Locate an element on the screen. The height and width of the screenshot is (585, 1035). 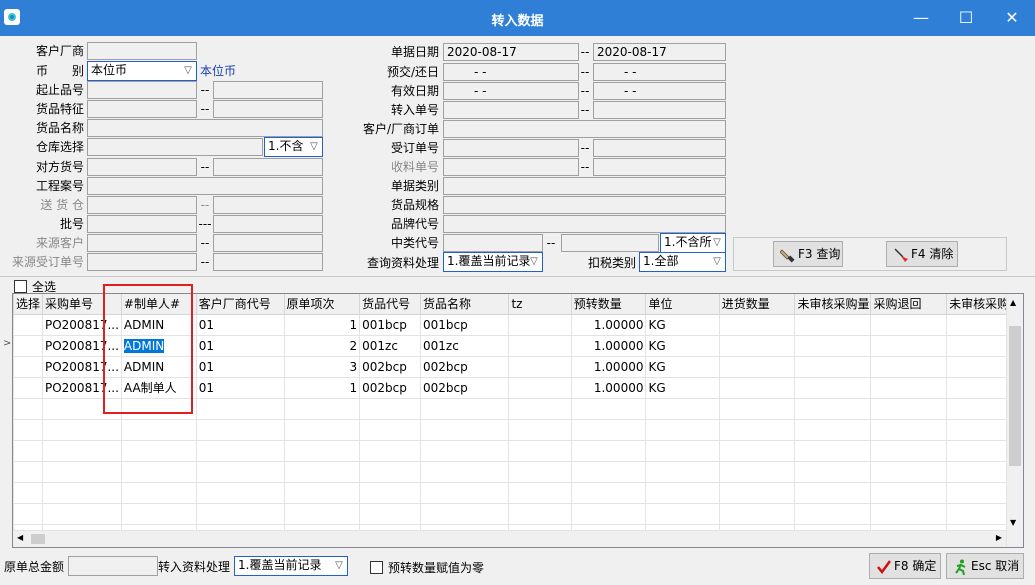
doc-type-field is located at coordinates (584, 186).